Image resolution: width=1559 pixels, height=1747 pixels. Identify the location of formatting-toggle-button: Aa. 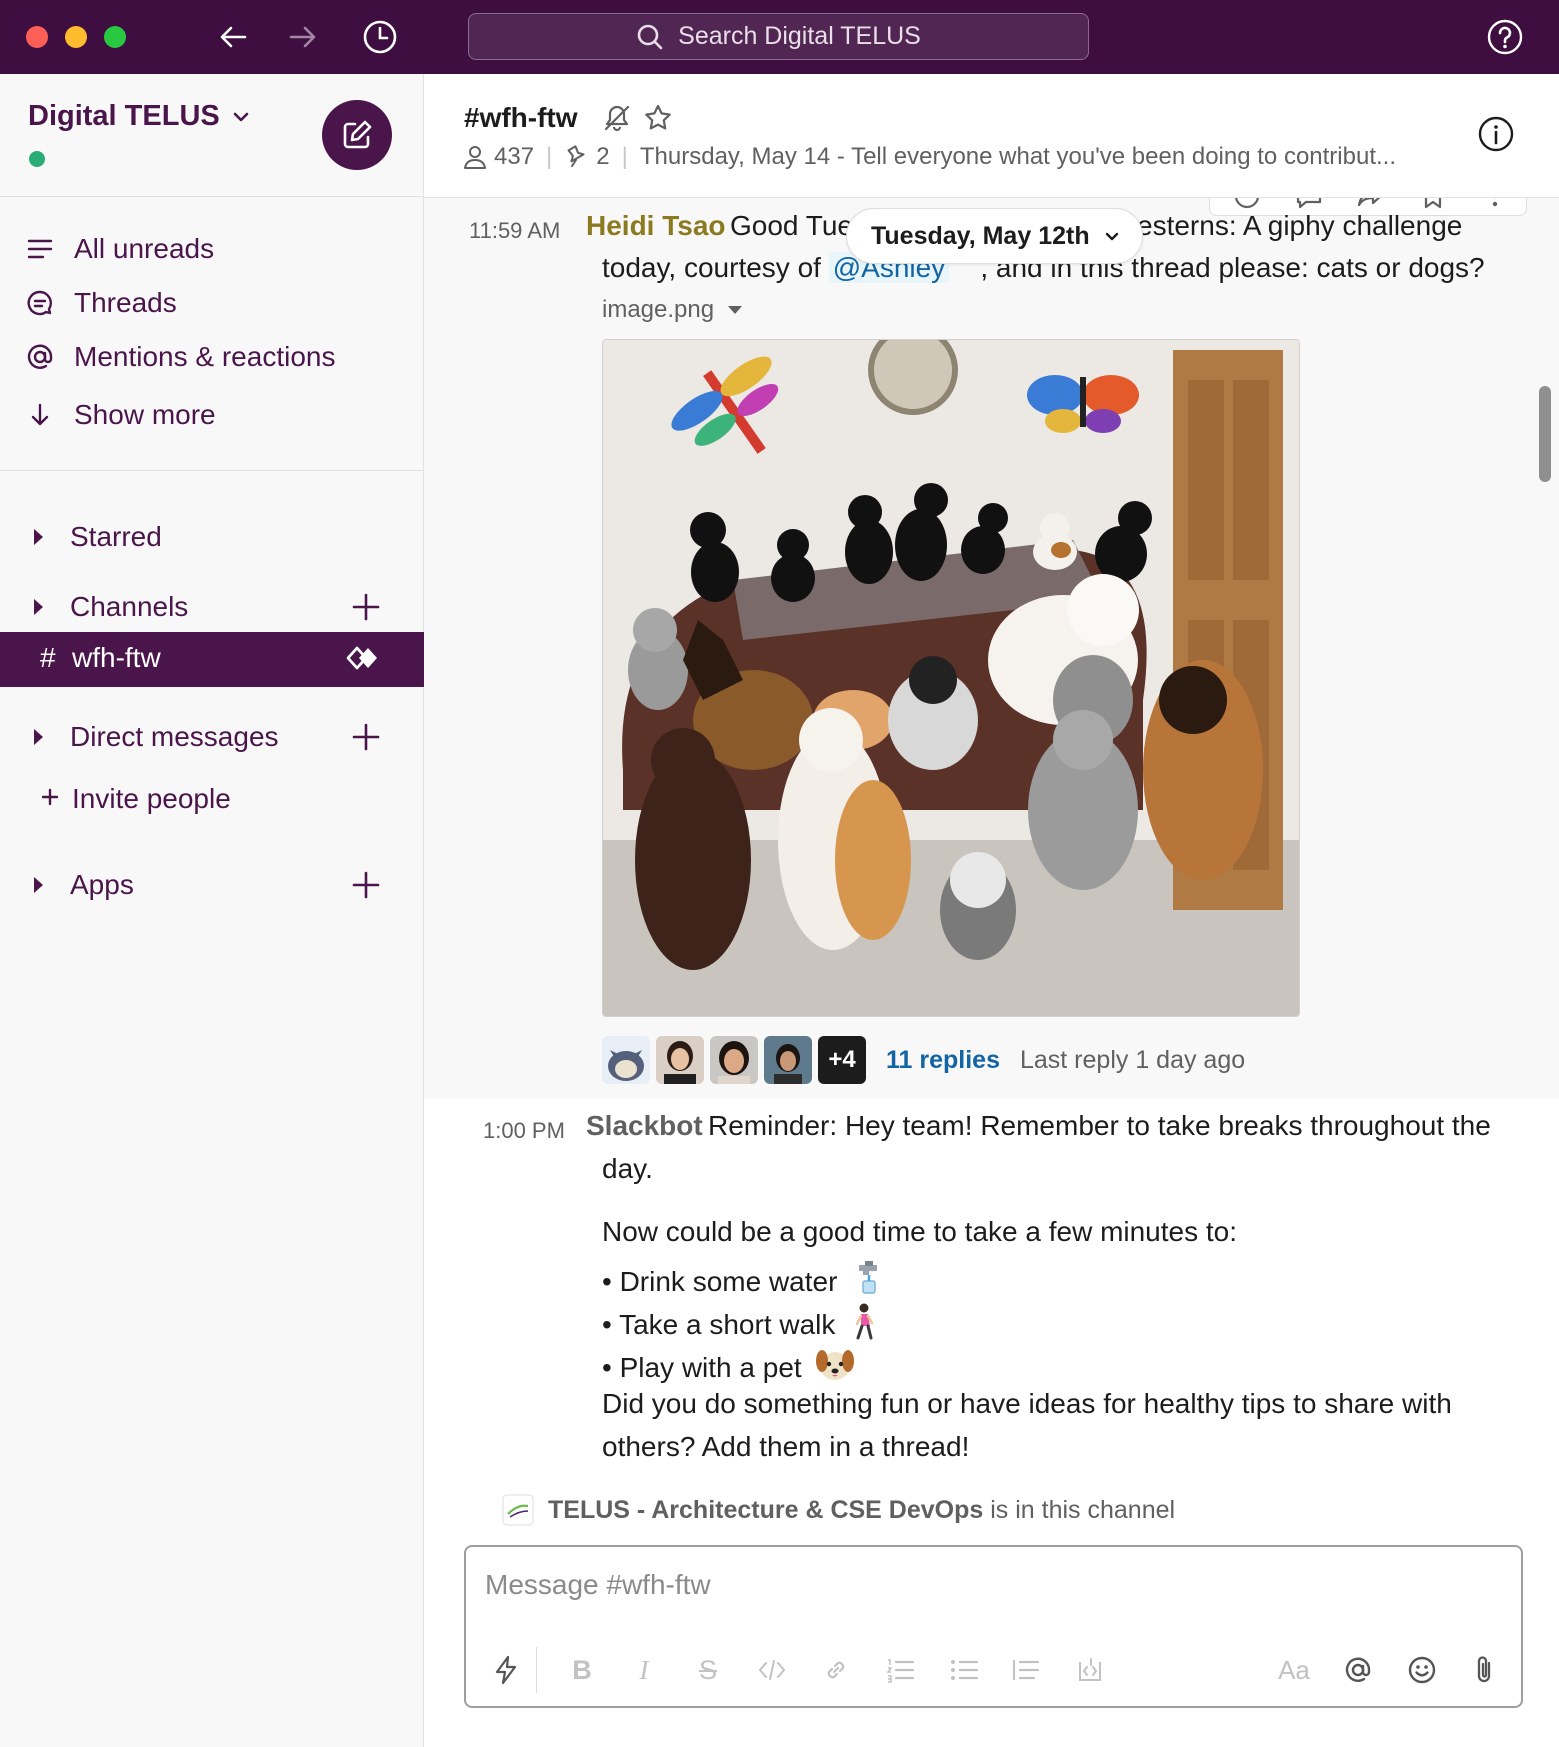
(1294, 1670).